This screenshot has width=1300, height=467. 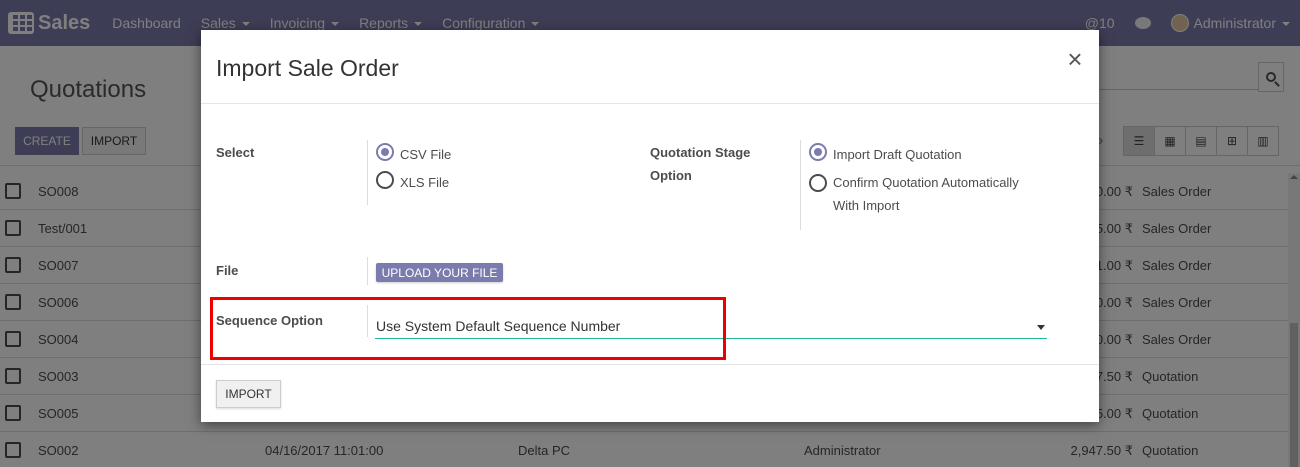 I want to click on dialog-header: Import Sale Order ×, so click(x=650, y=67).